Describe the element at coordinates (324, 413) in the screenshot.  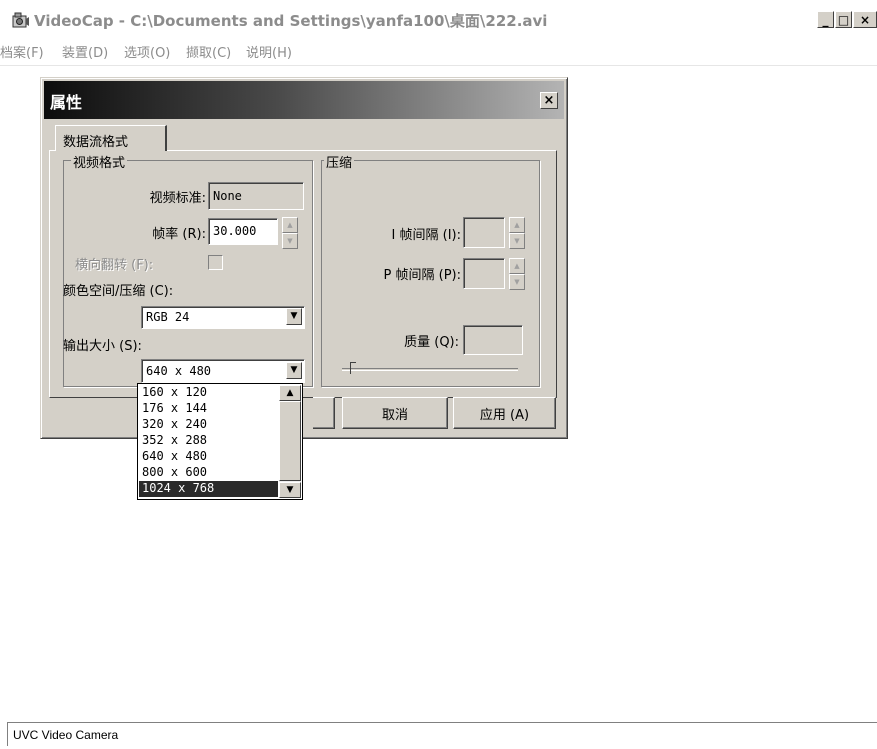
I see `ok-button` at that location.